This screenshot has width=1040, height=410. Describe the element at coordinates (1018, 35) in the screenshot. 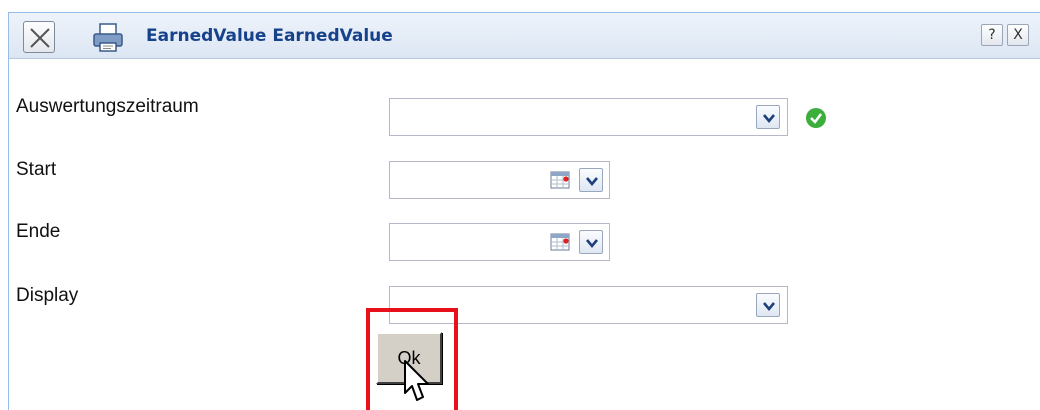

I see `close-button: X` at that location.